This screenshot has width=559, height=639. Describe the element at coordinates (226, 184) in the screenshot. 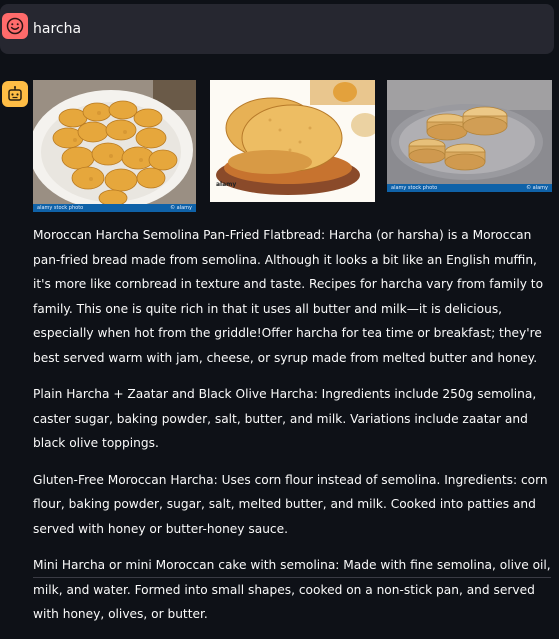

I see `image-logo: alamy` at that location.